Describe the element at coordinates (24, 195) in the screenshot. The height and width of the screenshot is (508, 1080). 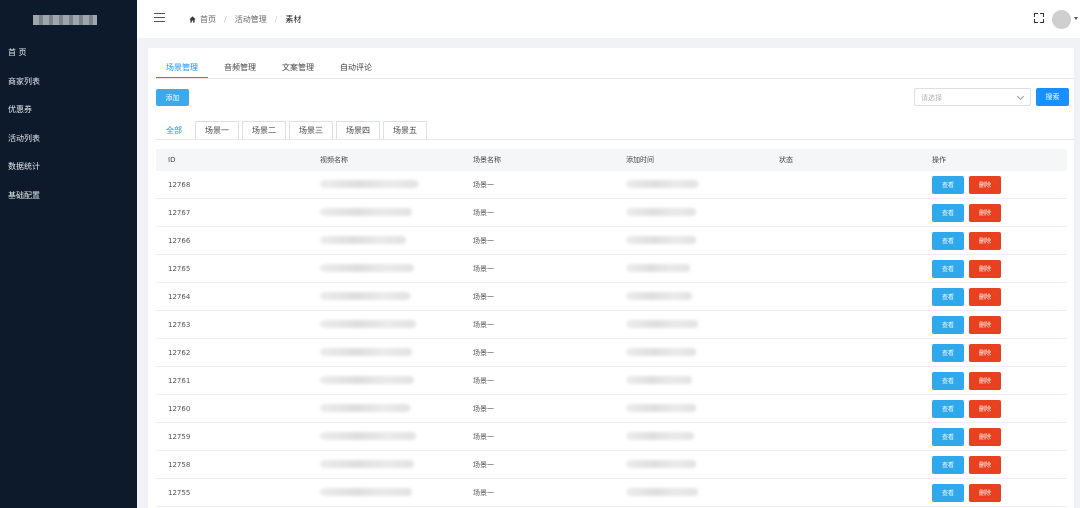
I see `sidebar-item-settings: 基础配置` at that location.